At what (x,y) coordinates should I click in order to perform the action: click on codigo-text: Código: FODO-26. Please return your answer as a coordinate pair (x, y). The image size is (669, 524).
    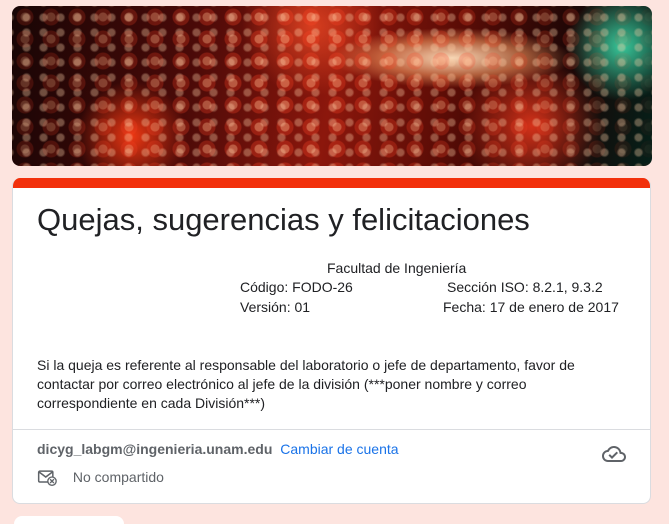
    Looking at the image, I should click on (296, 287).